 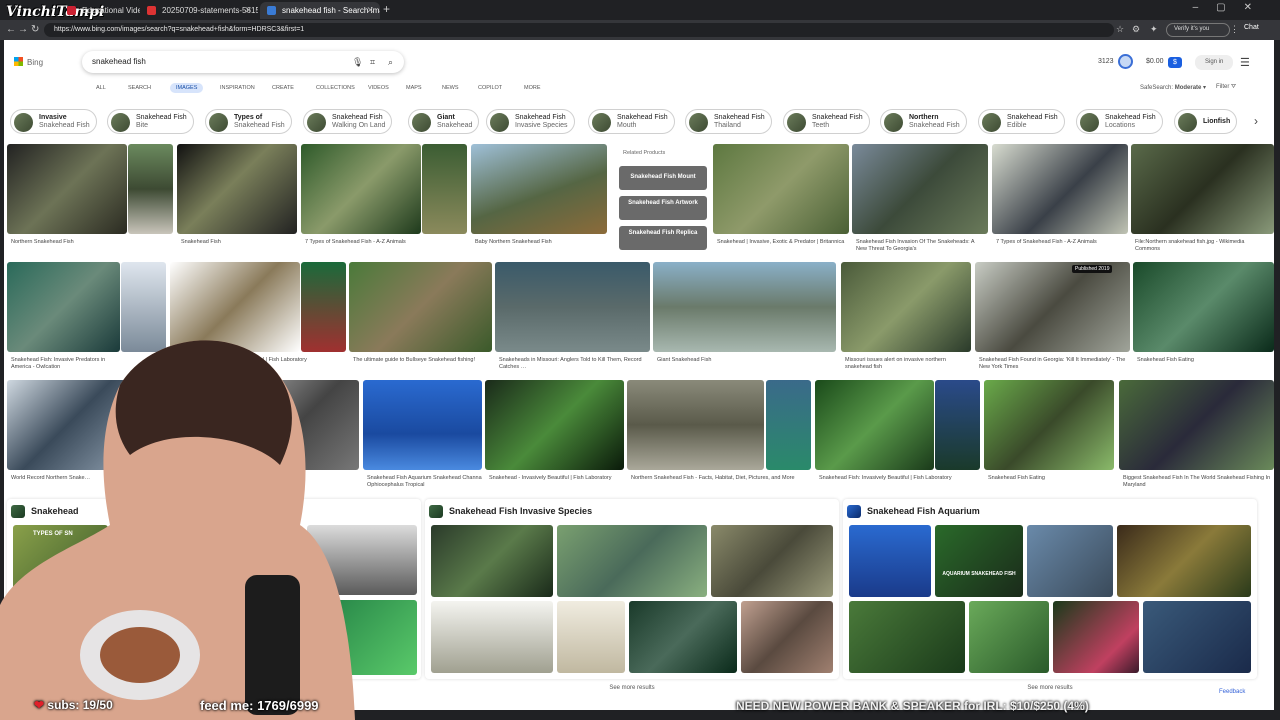 What do you see at coordinates (1251, 27) in the screenshot?
I see `chat-button: Chat` at bounding box center [1251, 27].